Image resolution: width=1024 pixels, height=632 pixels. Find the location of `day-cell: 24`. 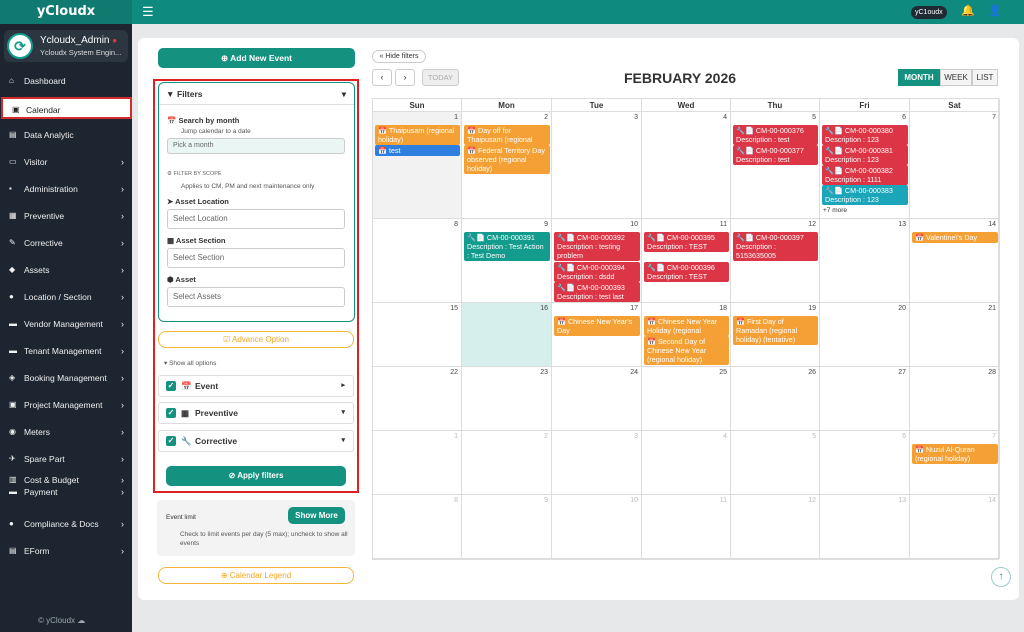

day-cell: 24 is located at coordinates (597, 399).